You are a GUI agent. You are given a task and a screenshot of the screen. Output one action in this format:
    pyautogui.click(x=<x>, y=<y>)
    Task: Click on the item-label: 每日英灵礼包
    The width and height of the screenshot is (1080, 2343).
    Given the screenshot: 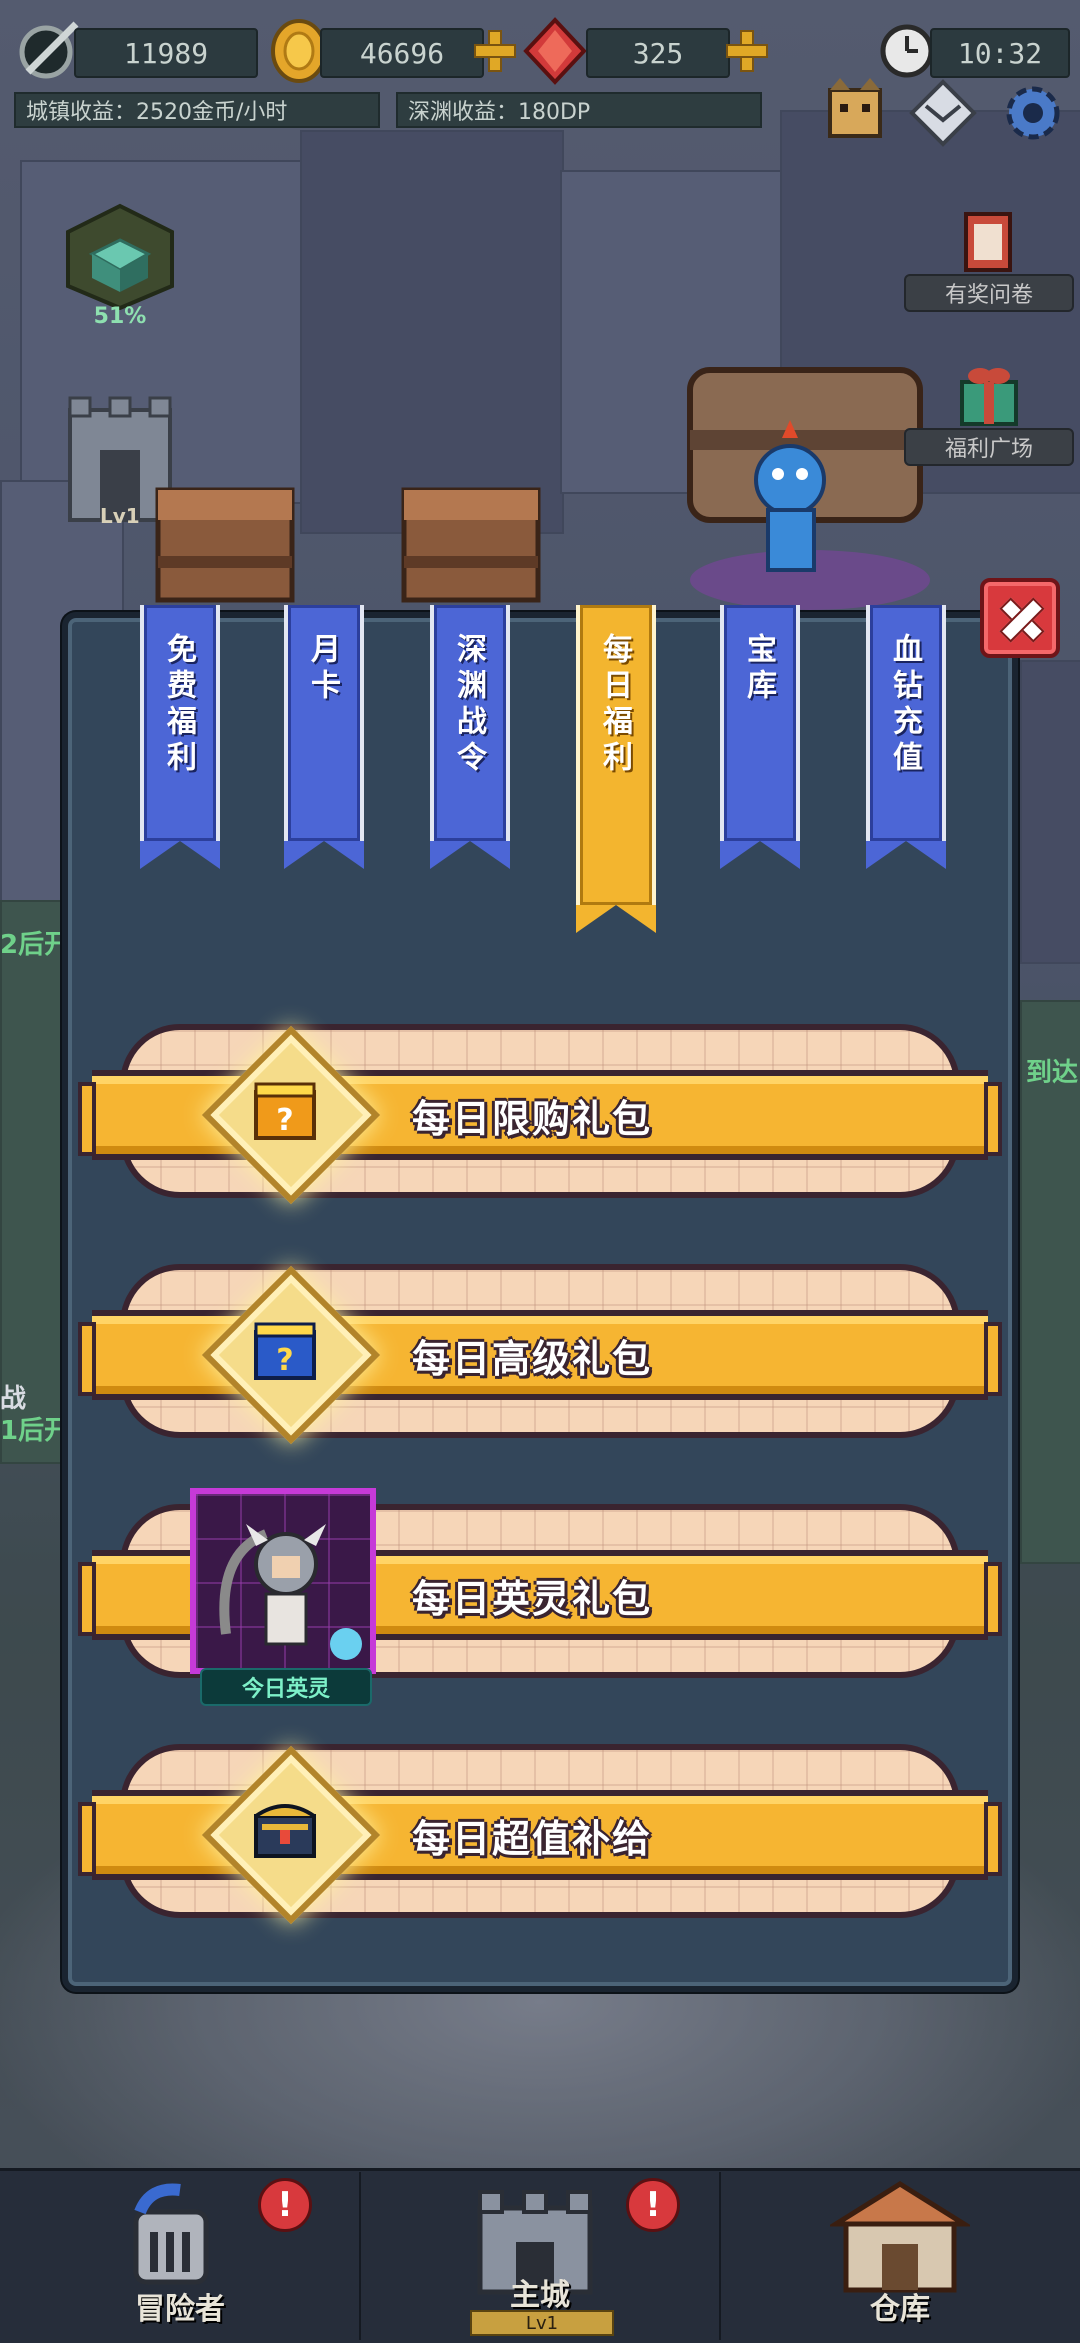 What is the action you would take?
    pyautogui.click(x=532, y=1598)
    